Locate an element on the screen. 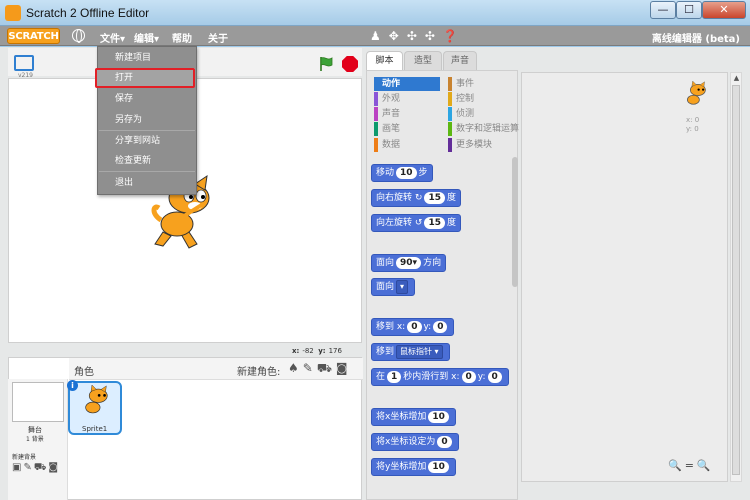 Image resolution: width=750 pixels, height=500 pixels. scrollbar-thumb is located at coordinates (736, 280).